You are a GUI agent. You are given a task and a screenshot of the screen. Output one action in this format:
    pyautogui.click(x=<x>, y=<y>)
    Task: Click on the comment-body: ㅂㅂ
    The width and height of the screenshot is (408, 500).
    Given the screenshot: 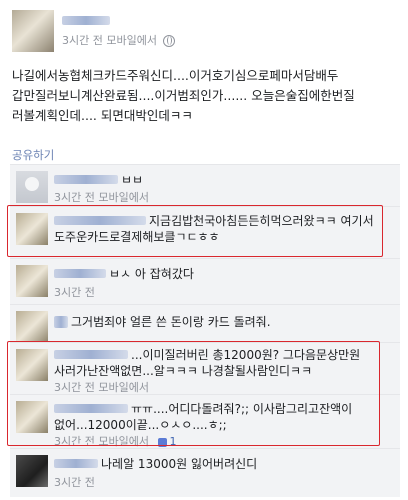 What is the action you would take?
    pyautogui.click(x=132, y=180)
    